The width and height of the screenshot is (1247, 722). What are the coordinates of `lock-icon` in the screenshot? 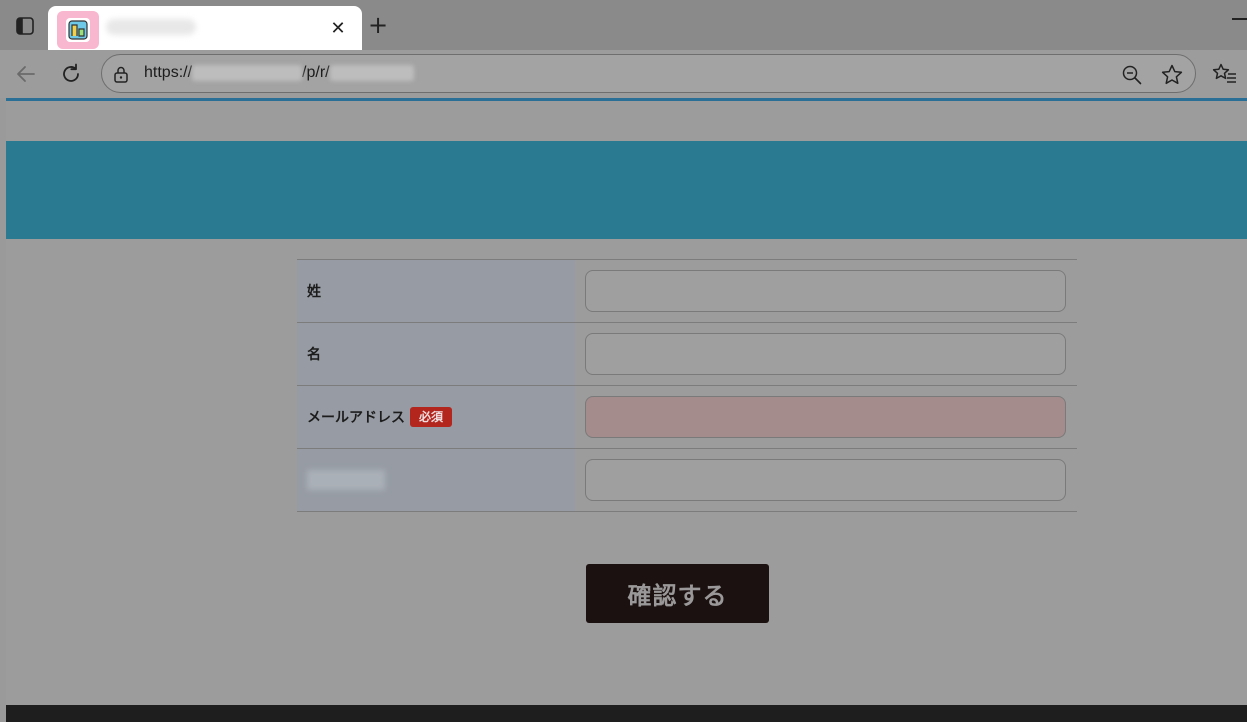 It's located at (121, 74).